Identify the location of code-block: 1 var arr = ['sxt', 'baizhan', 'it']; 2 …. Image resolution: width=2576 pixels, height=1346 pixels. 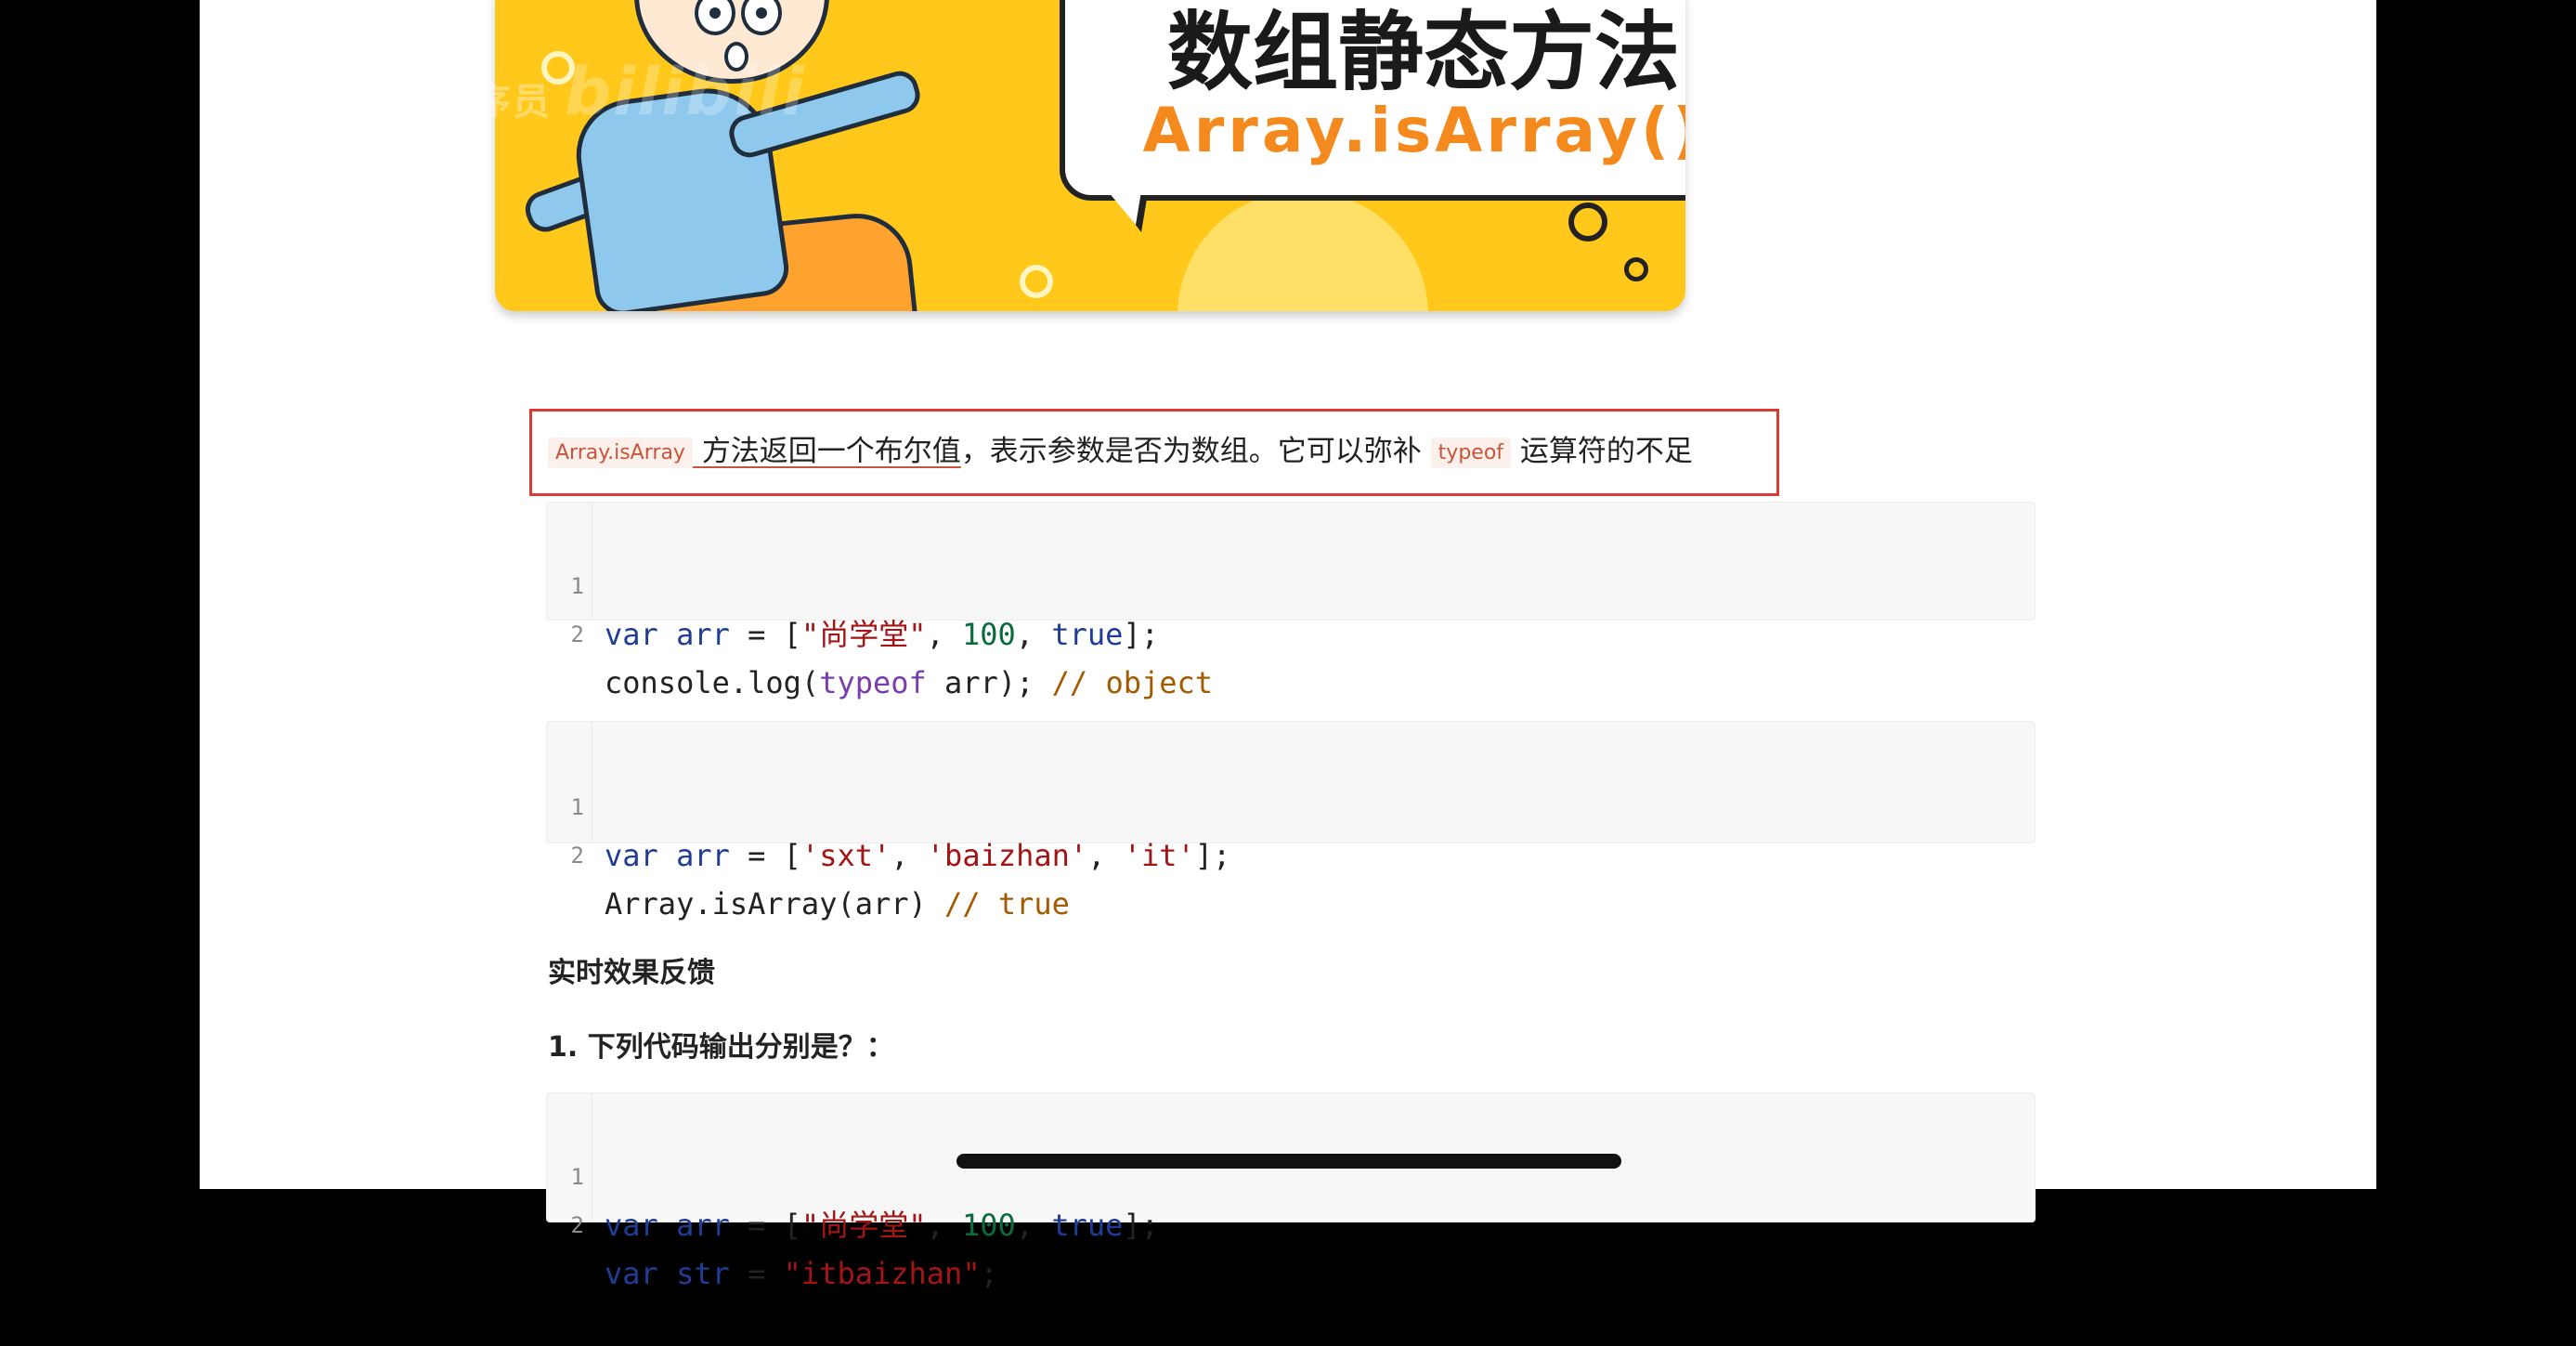
(1291, 821).